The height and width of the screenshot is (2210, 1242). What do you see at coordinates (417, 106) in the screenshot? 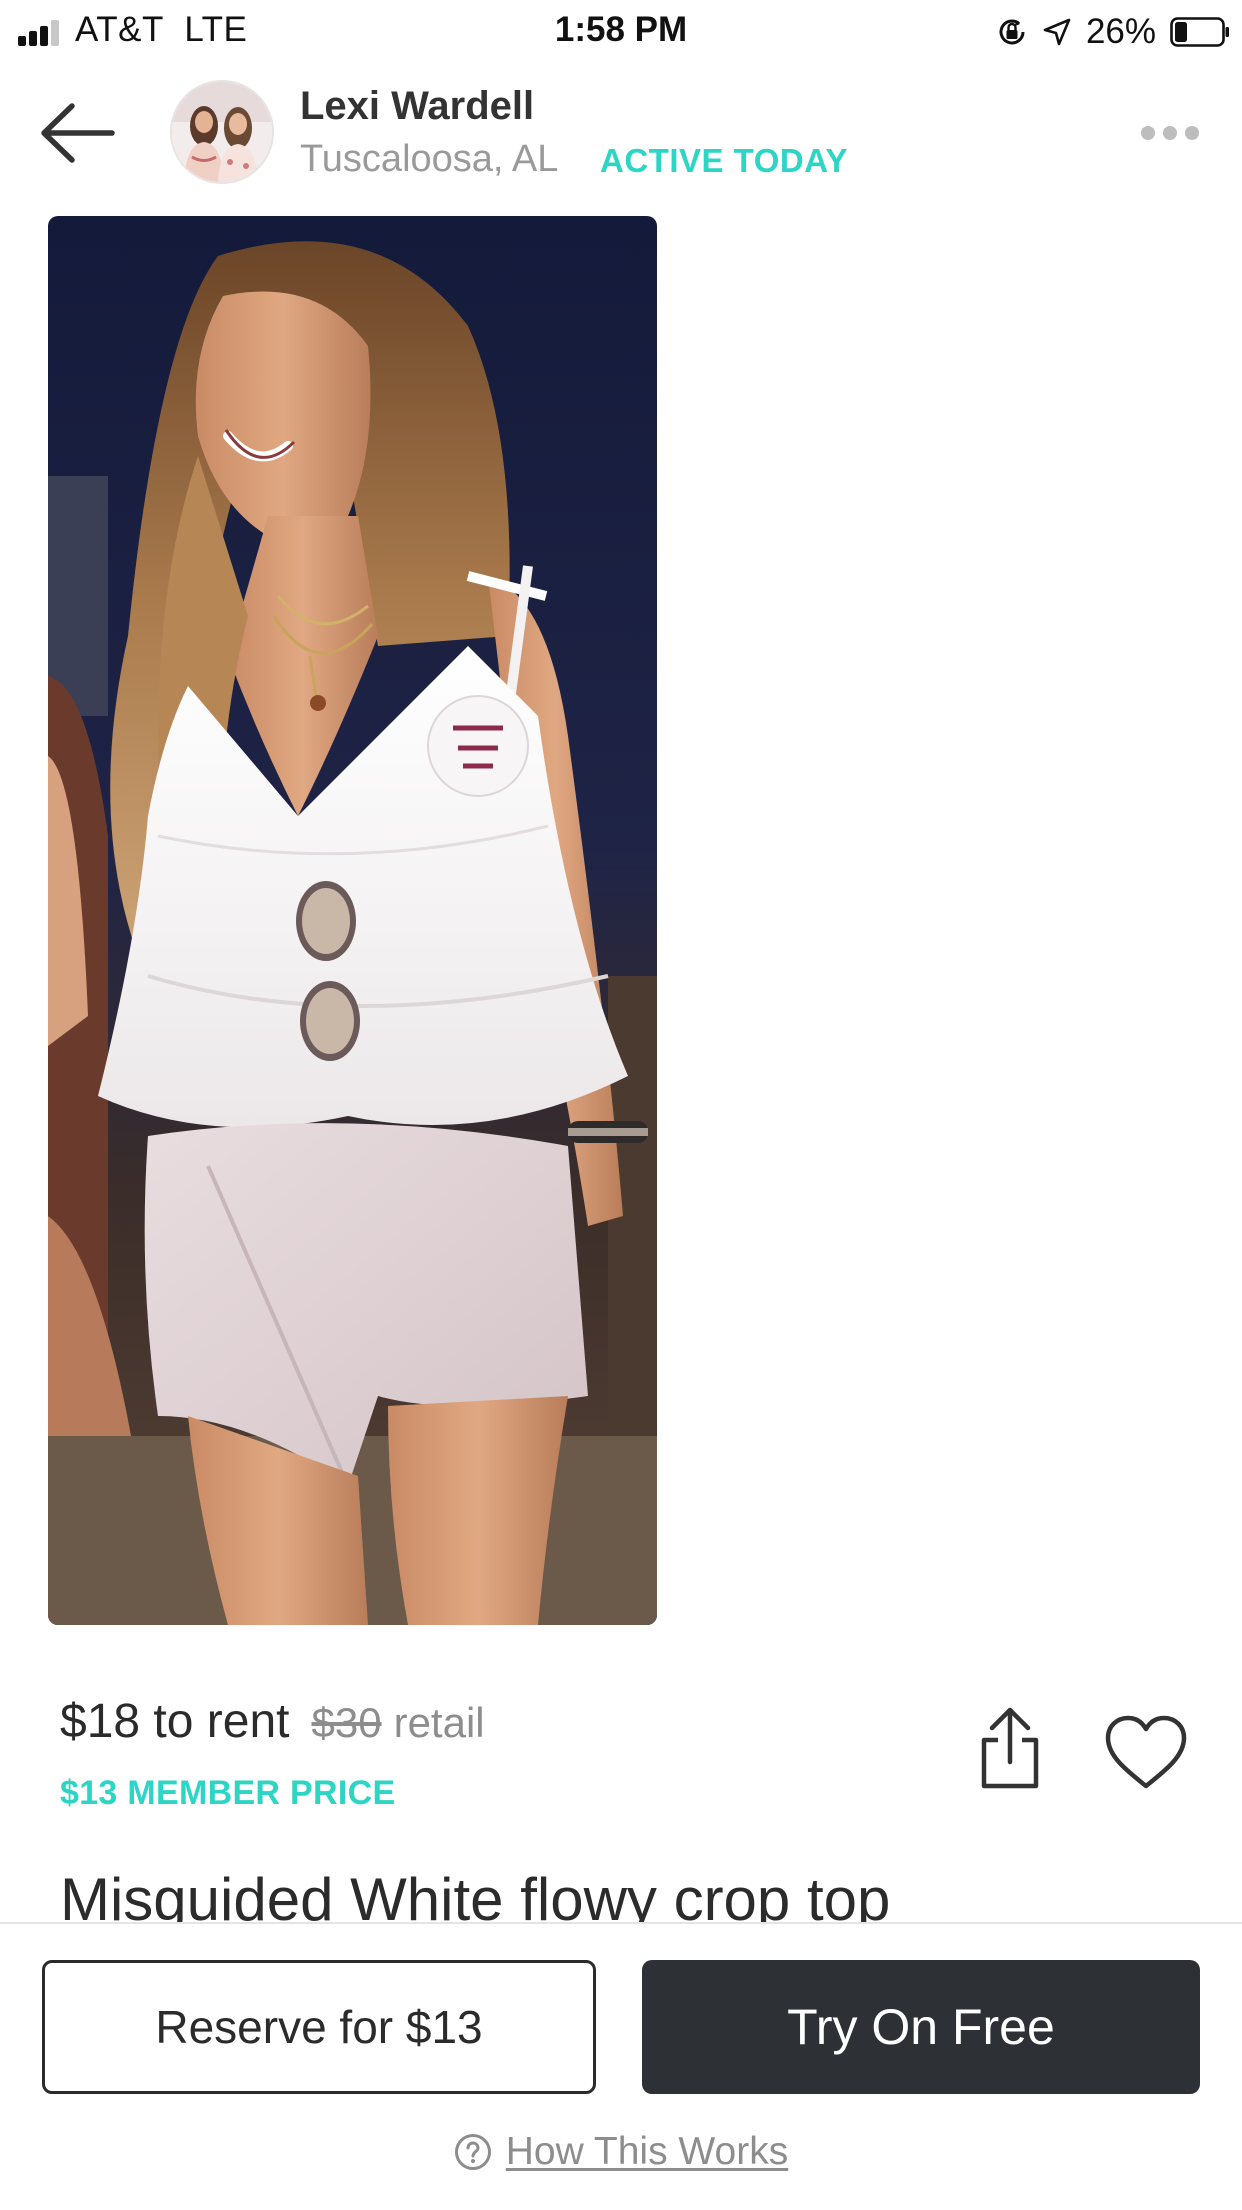
I see `seller-name: Lexi Wardell` at bounding box center [417, 106].